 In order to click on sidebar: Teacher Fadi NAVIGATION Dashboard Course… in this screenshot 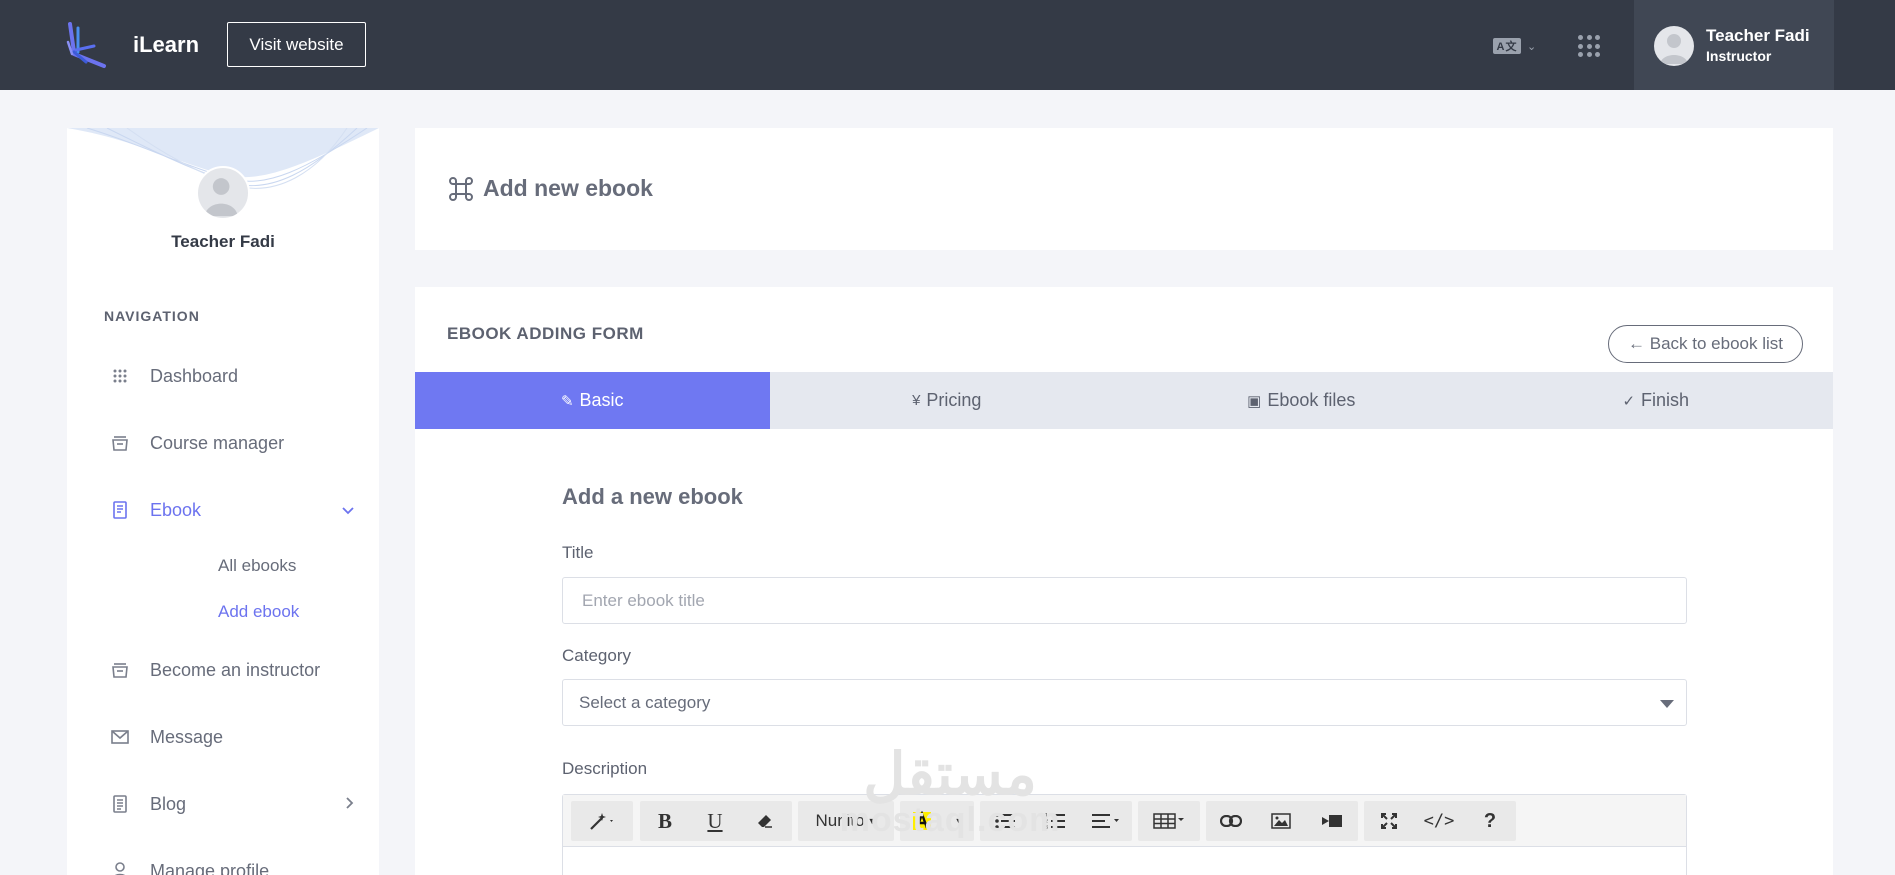, I will do `click(223, 501)`.